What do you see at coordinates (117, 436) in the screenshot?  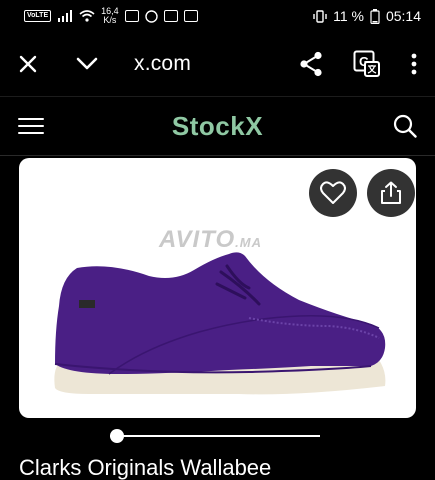 I see `slider-thumb` at bounding box center [117, 436].